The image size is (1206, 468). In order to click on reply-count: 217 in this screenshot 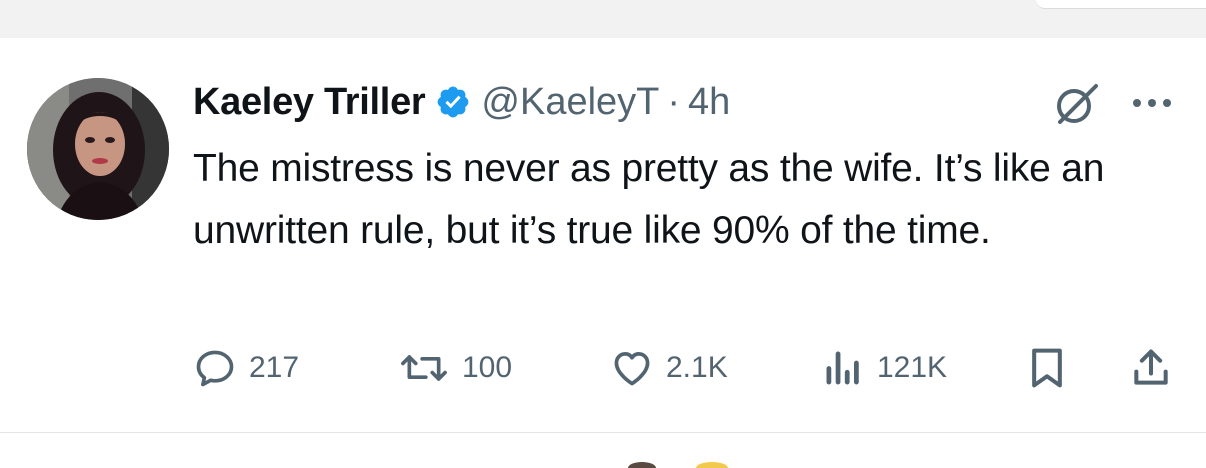, I will do `click(274, 367)`.